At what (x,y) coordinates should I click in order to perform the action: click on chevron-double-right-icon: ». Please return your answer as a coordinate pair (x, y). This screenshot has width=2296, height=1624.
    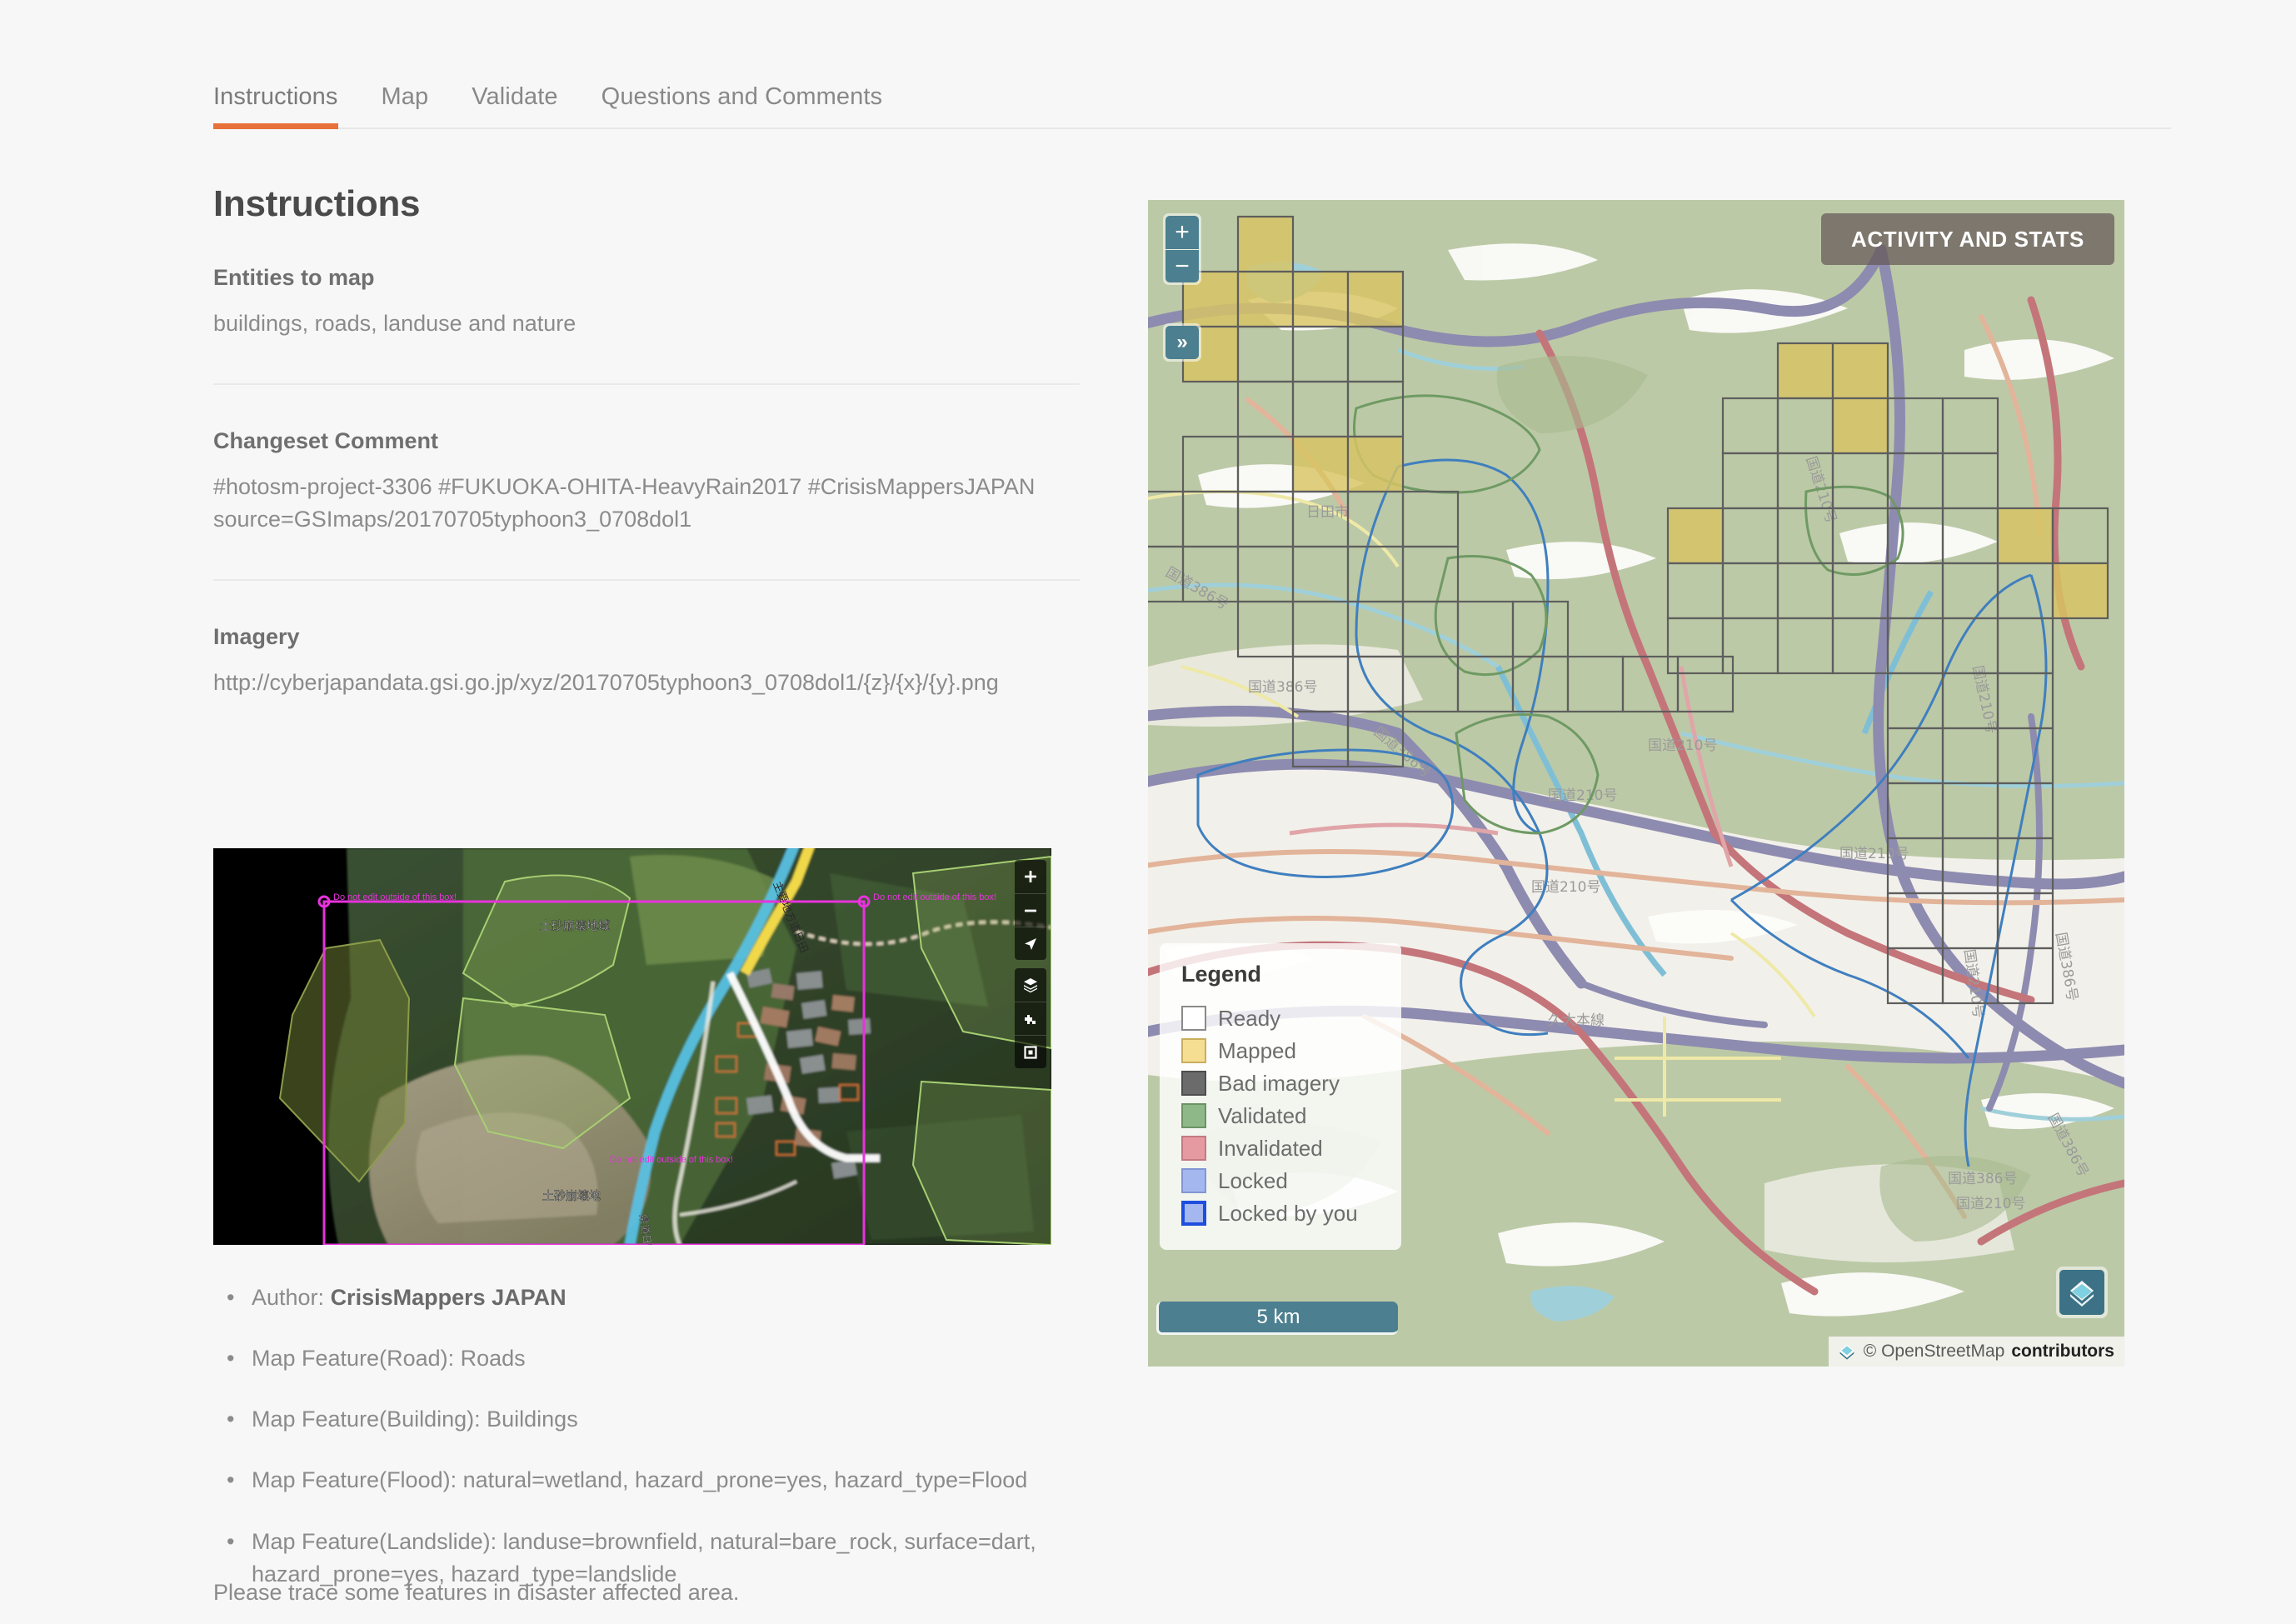
    Looking at the image, I should click on (1182, 342).